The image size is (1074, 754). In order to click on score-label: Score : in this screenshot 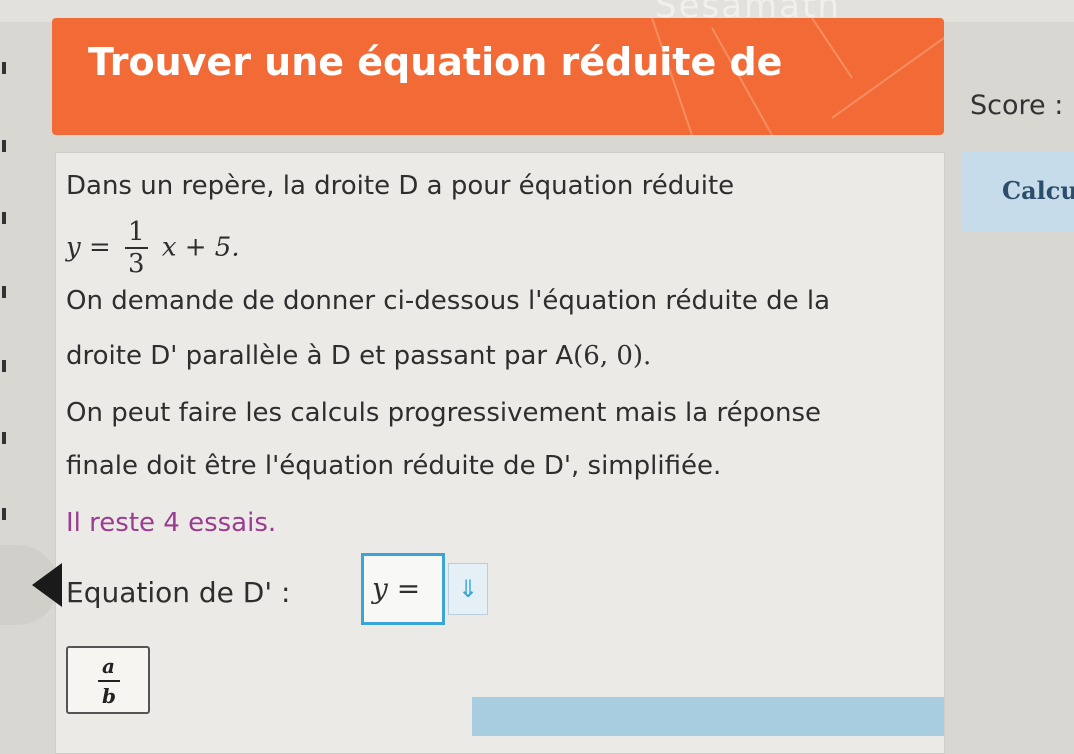, I will do `click(1017, 105)`.